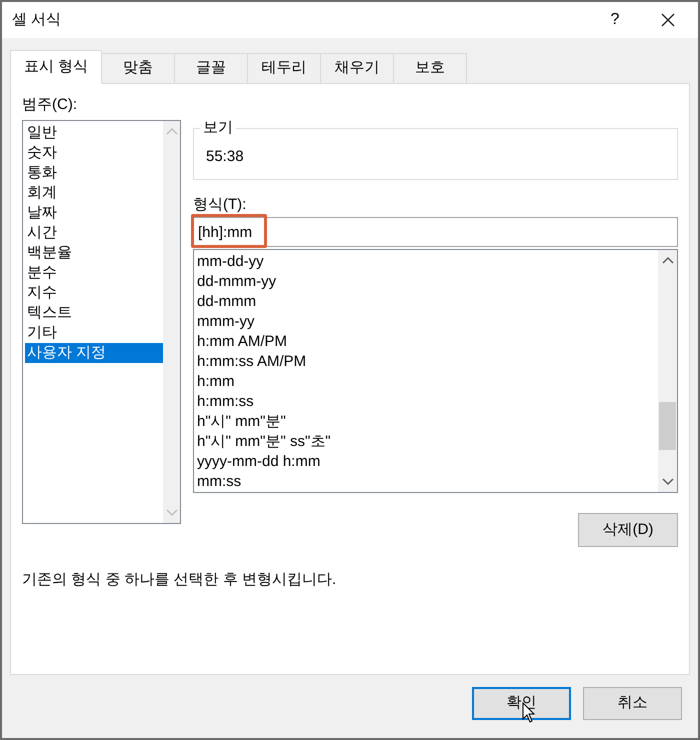 This screenshot has width=700, height=740. I want to click on category-item: 일반, so click(94, 133).